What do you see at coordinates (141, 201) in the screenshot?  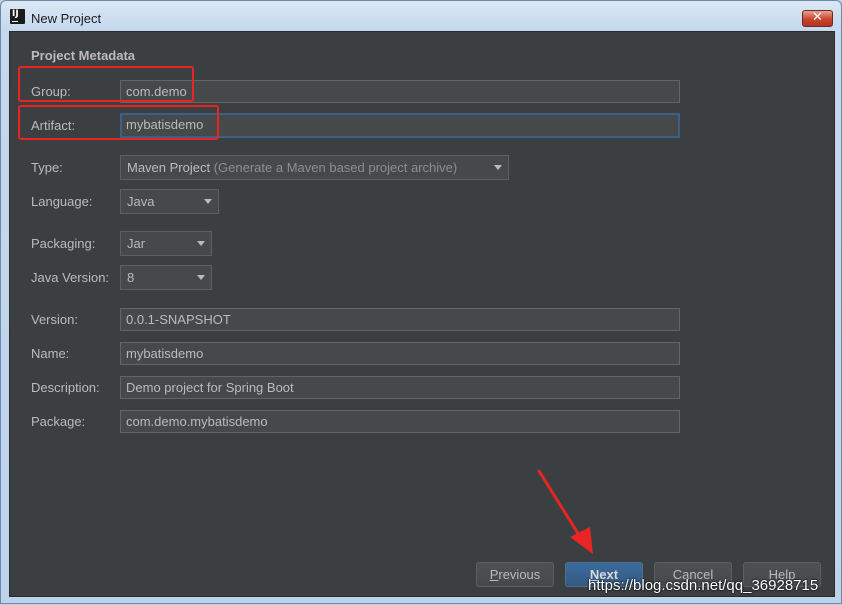 I see `language-select-value: Java` at bounding box center [141, 201].